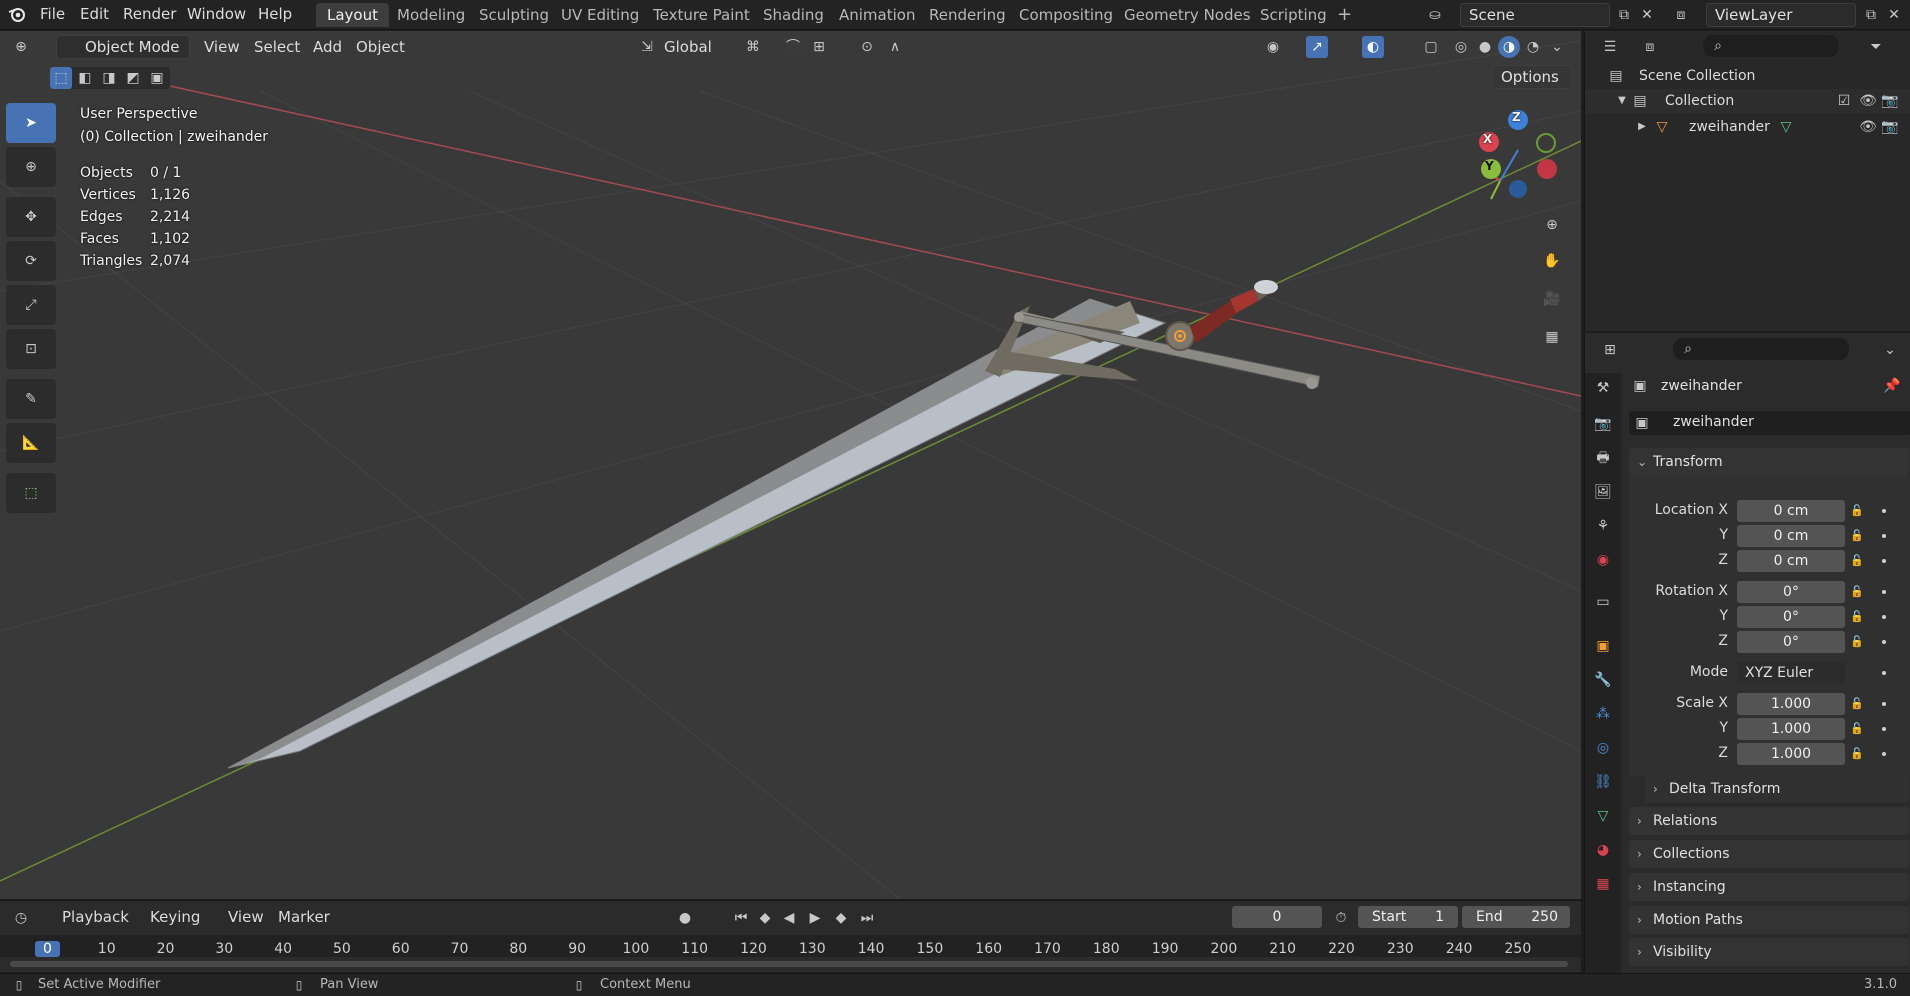 The image size is (1910, 996). What do you see at coordinates (1771, 46) in the screenshot?
I see `outliner-search-input: ⌕` at bounding box center [1771, 46].